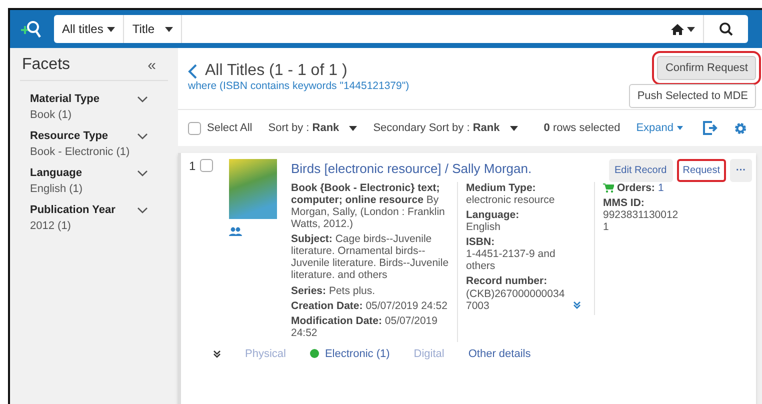 The width and height of the screenshot is (762, 404). What do you see at coordinates (89, 152) in the screenshot?
I see `facet-value: Book - Electronic (1)` at bounding box center [89, 152].